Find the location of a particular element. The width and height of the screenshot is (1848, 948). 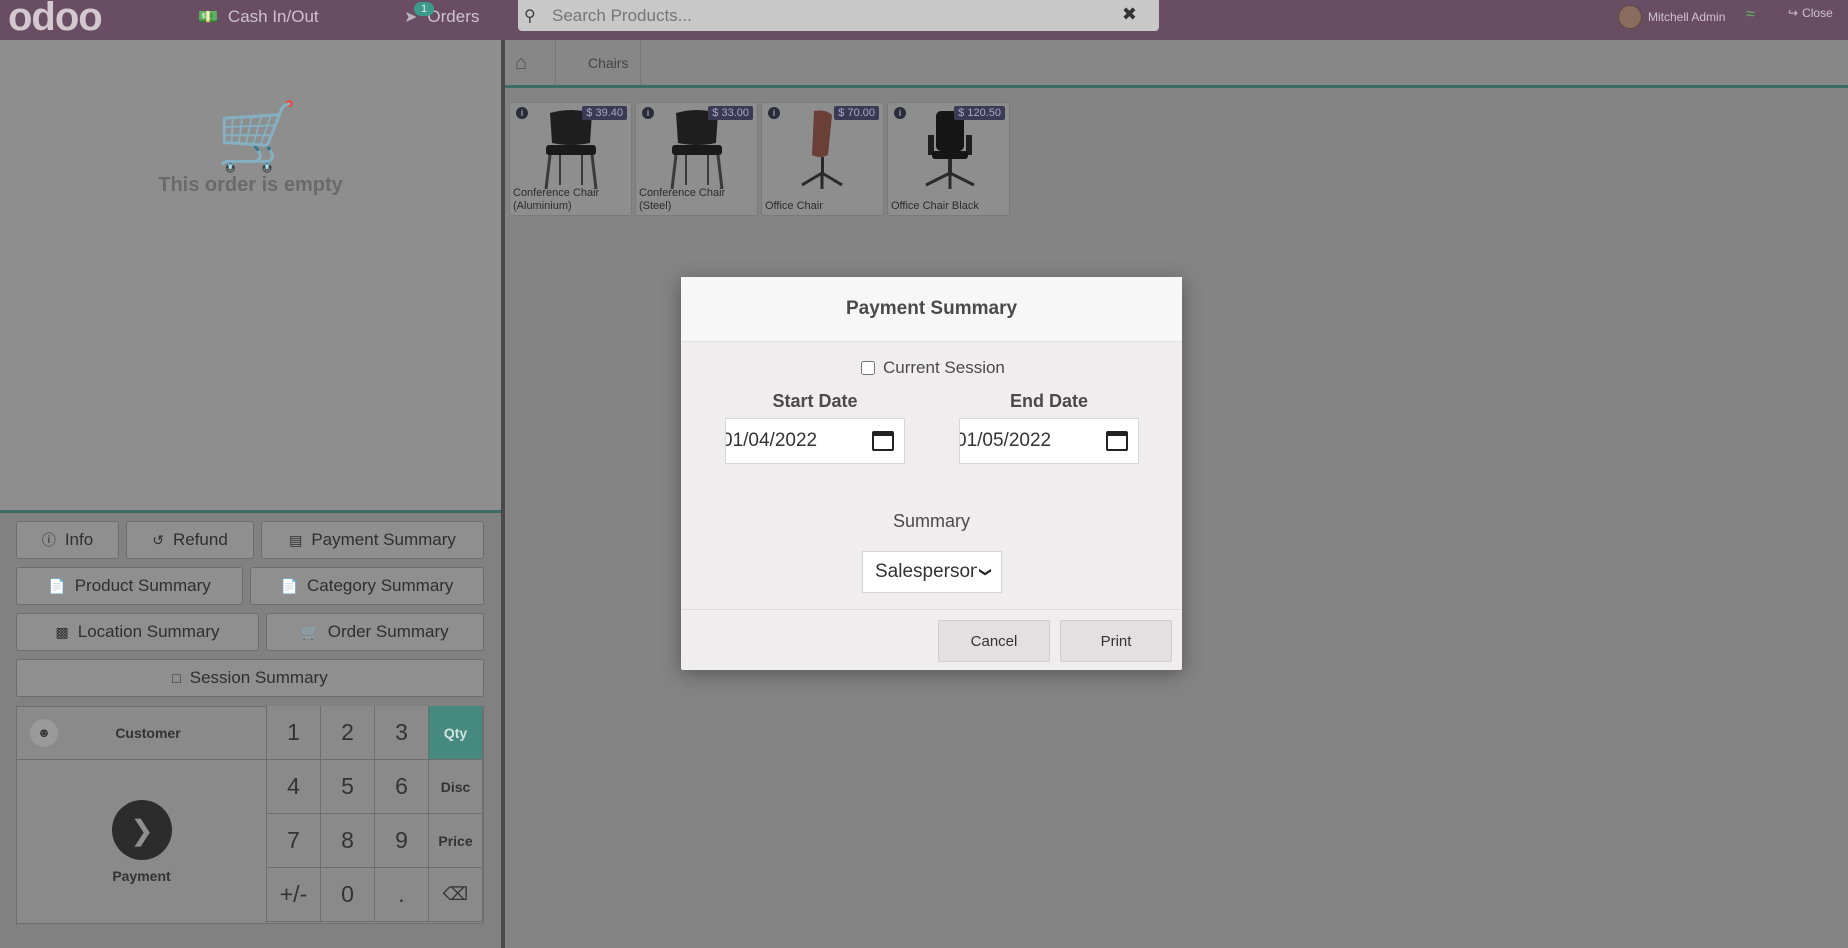

numpad-key-6: 6 is located at coordinates (402, 787).